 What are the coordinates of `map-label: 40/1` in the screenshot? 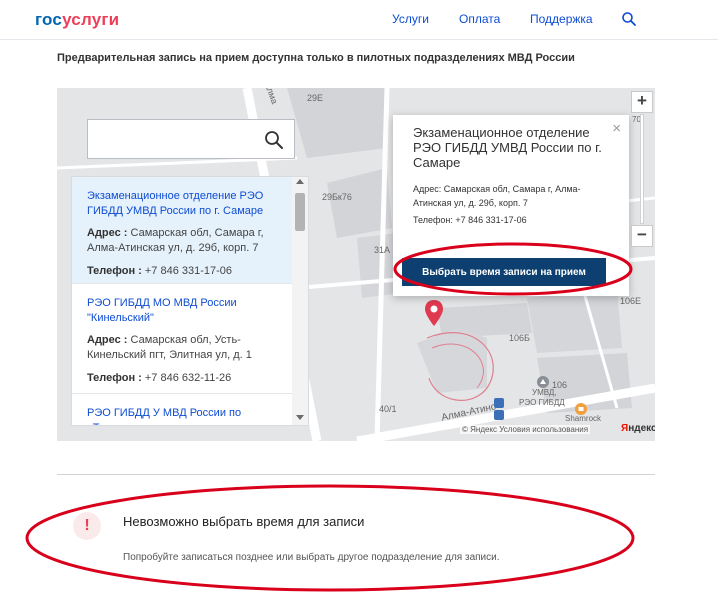 It's located at (388, 409).